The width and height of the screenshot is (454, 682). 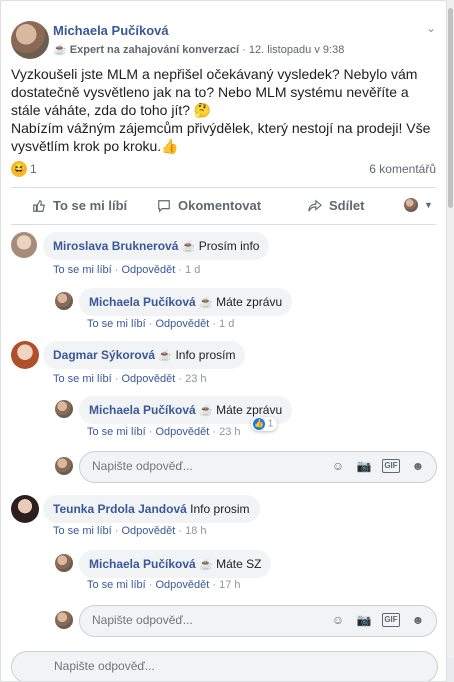 I want to click on post-date: 12. listopadu v 9:38, so click(x=296, y=50).